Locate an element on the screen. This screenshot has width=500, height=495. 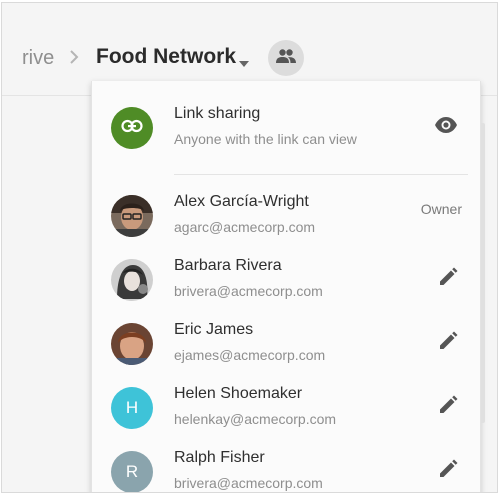
person-name: Eric James is located at coordinates (214, 329).